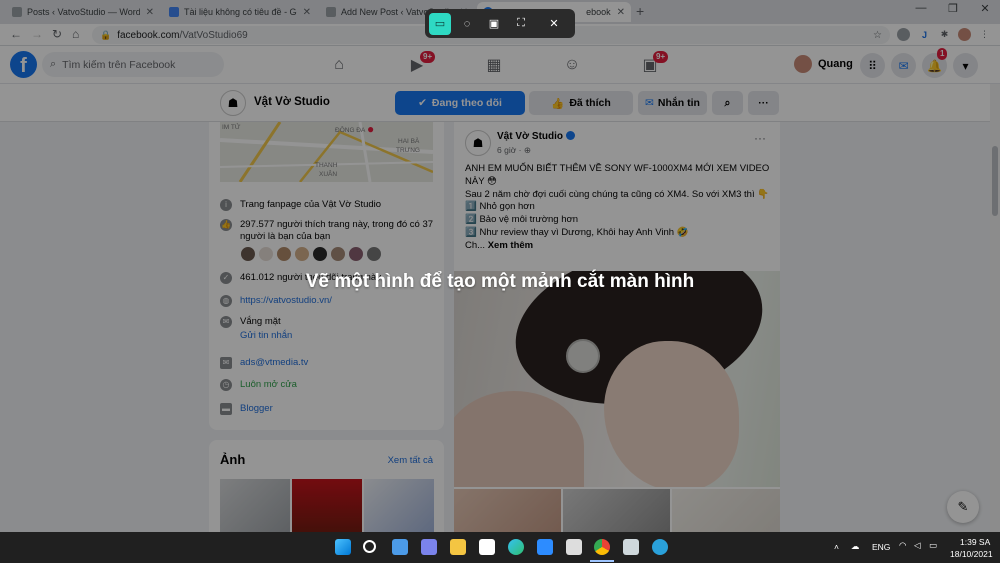 This screenshot has height=563, width=1000. Describe the element at coordinates (500, 281) in the screenshot. I see `snip-hint: Vẽ một hình để tạo một mảnh cắt màn hình` at that location.